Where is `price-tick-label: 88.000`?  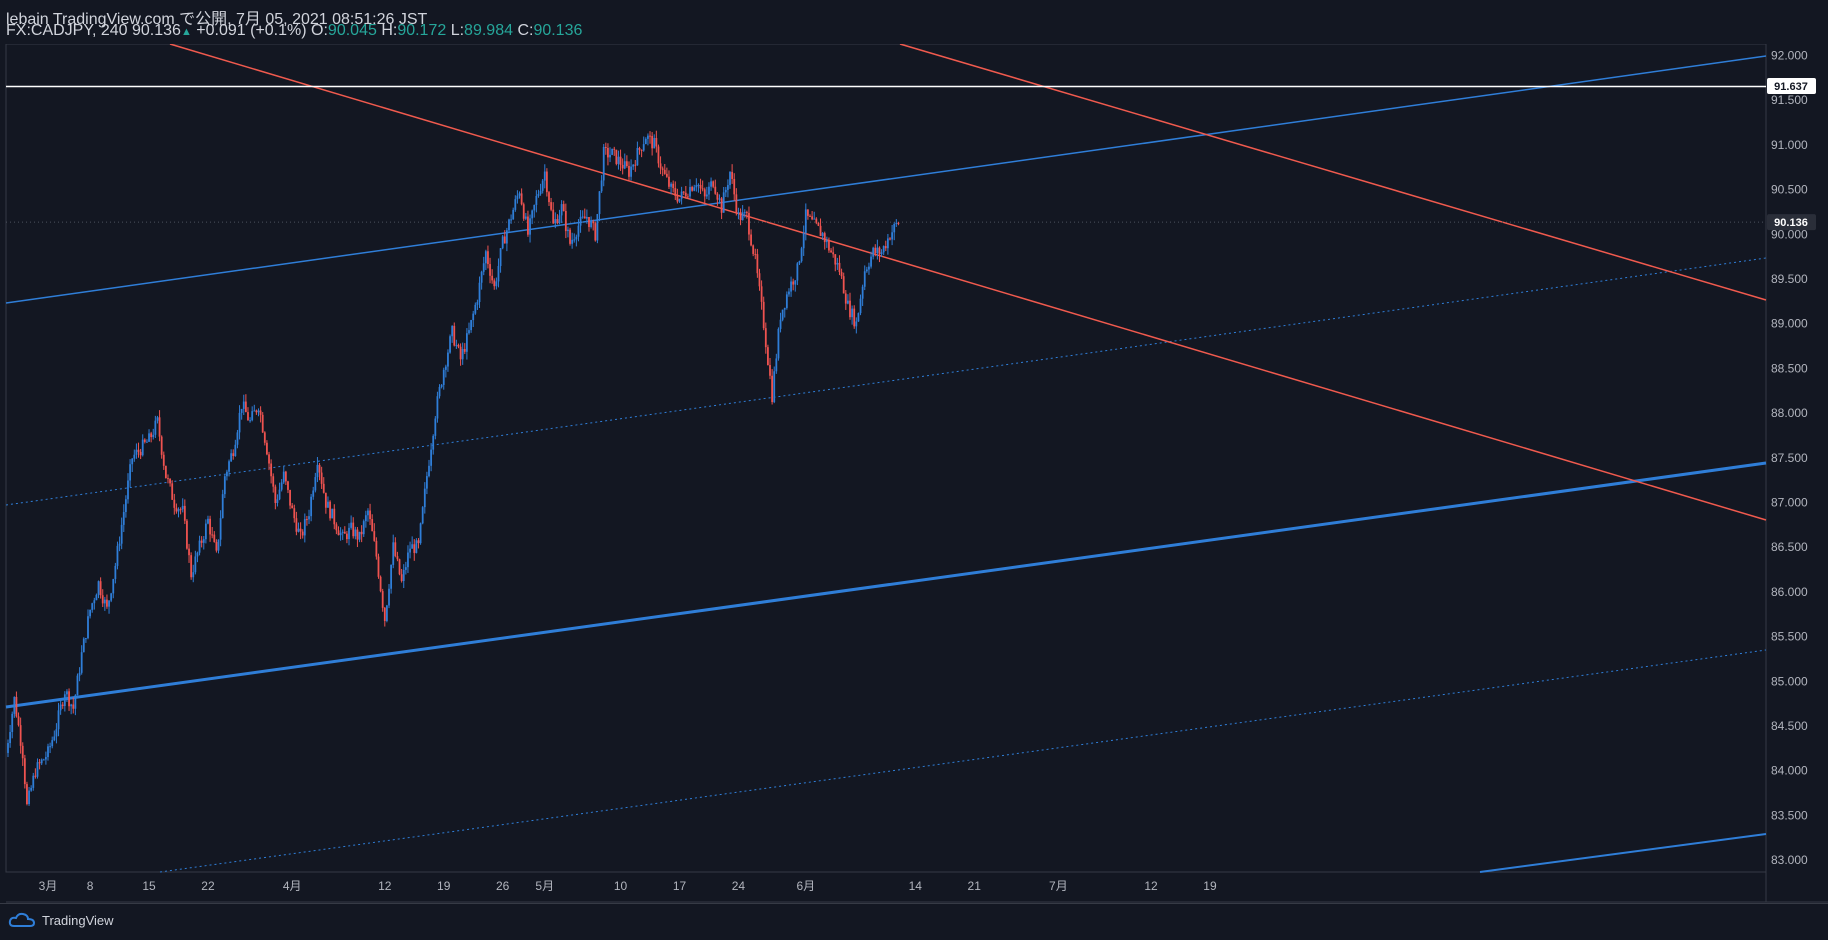
price-tick-label: 88.000 is located at coordinates (1789, 413).